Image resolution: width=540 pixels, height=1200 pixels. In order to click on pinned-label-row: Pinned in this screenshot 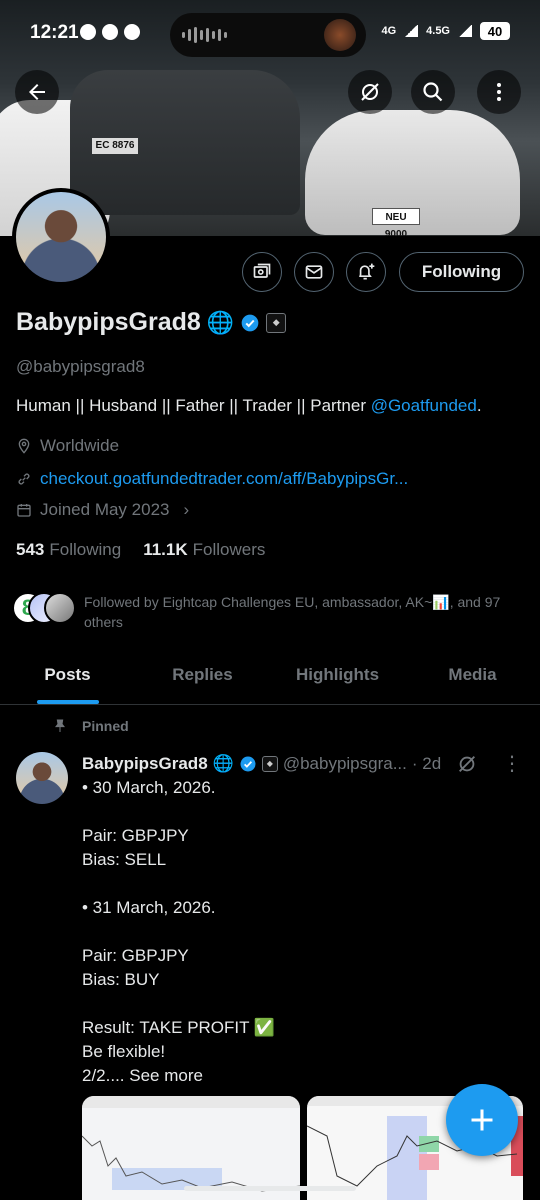, I will do `click(90, 726)`.